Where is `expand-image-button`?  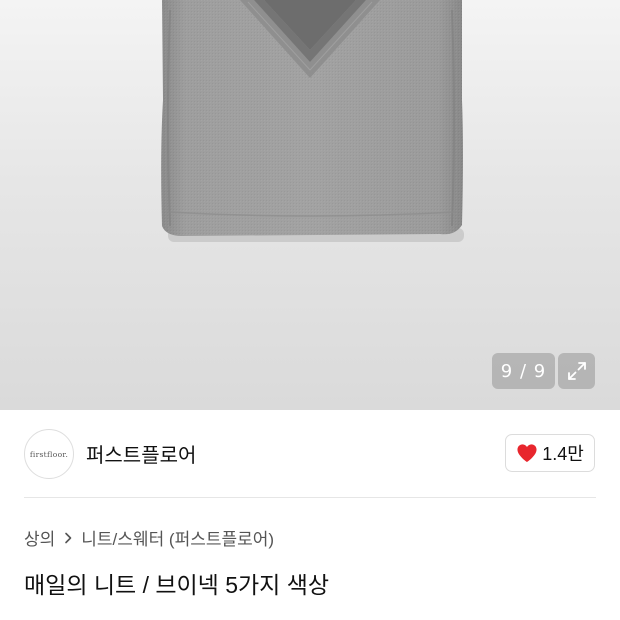 expand-image-button is located at coordinates (576, 371).